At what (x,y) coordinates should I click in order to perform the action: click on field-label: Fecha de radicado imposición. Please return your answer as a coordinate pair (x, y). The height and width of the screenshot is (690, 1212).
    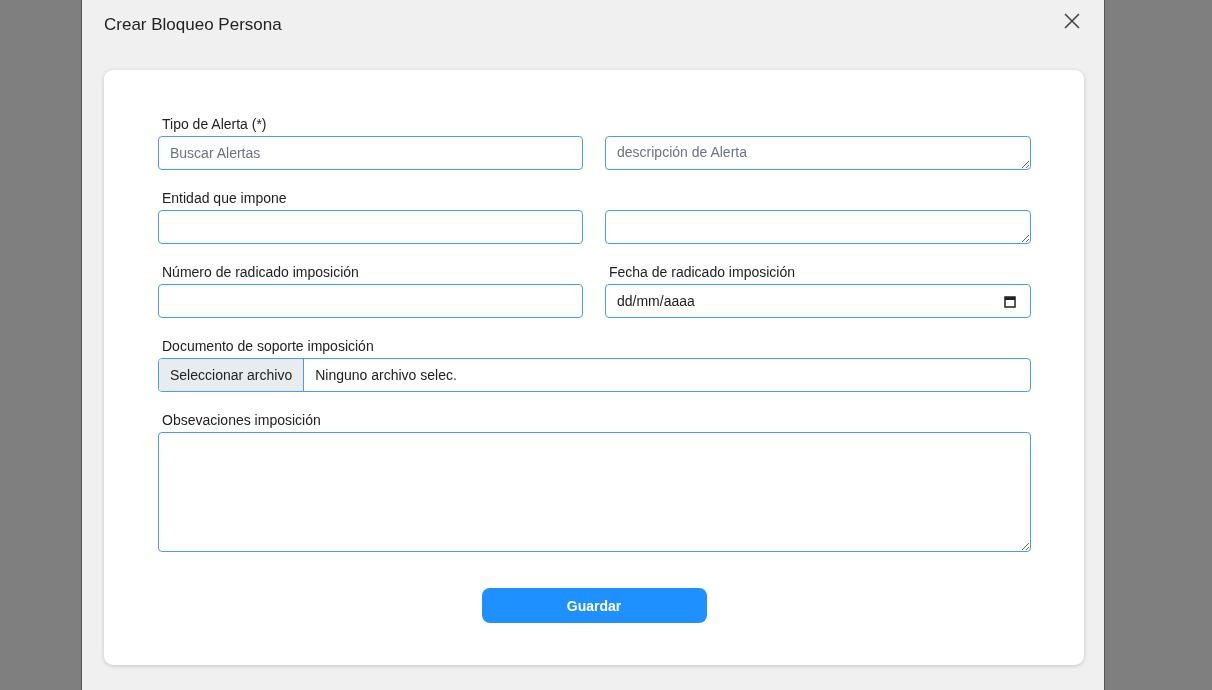
    Looking at the image, I should click on (702, 272).